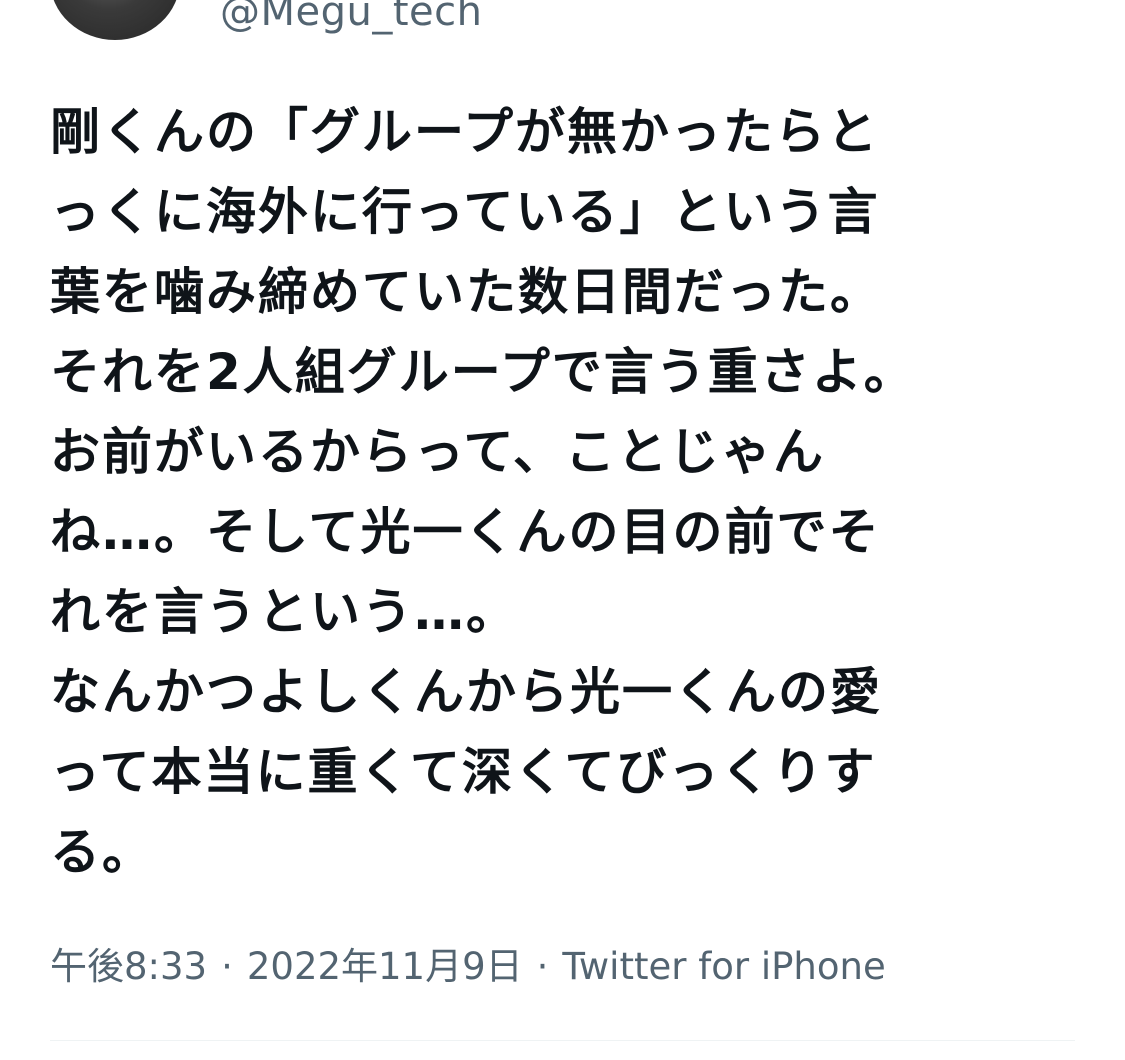  What do you see at coordinates (128, 966) in the screenshot?
I see `tweet-time: 午後8:33` at bounding box center [128, 966].